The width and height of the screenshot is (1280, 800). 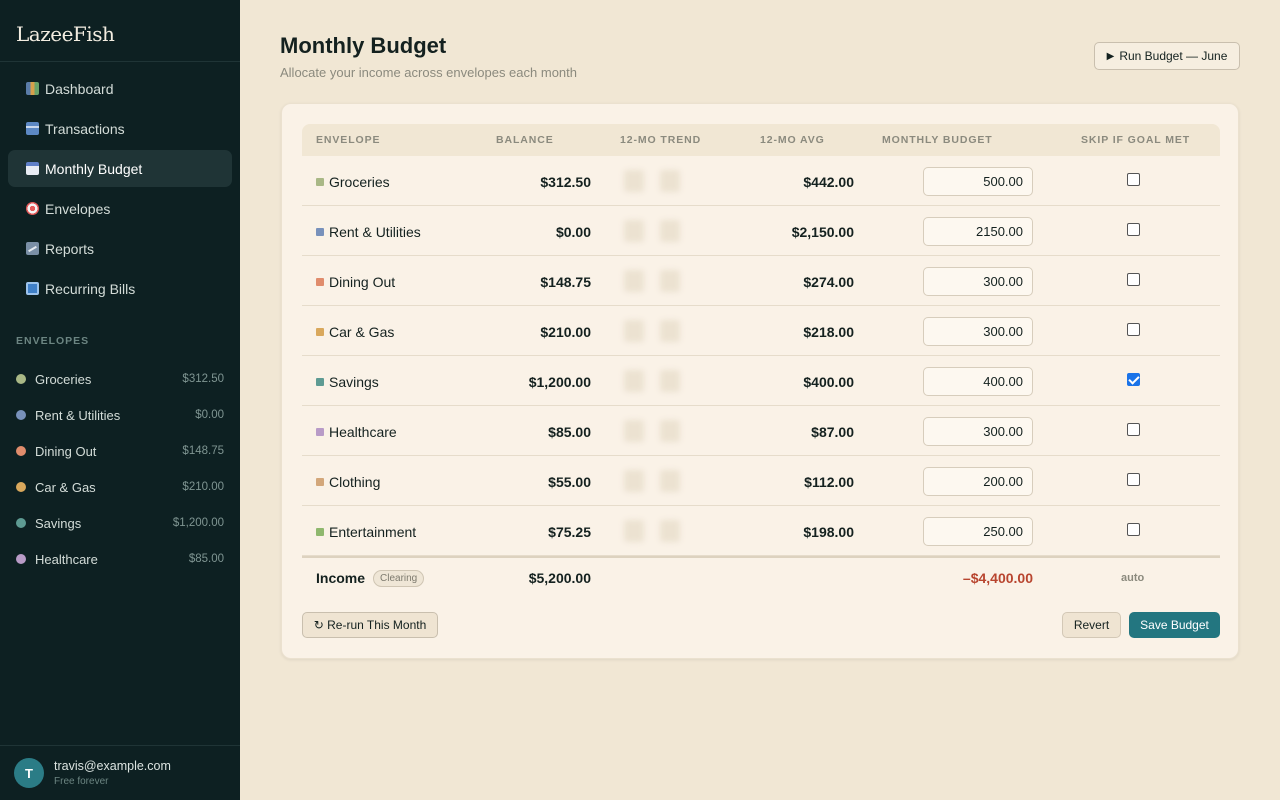 What do you see at coordinates (761, 331) in the screenshot?
I see `table-row: Car & Gas $210.00 $218.00` at bounding box center [761, 331].